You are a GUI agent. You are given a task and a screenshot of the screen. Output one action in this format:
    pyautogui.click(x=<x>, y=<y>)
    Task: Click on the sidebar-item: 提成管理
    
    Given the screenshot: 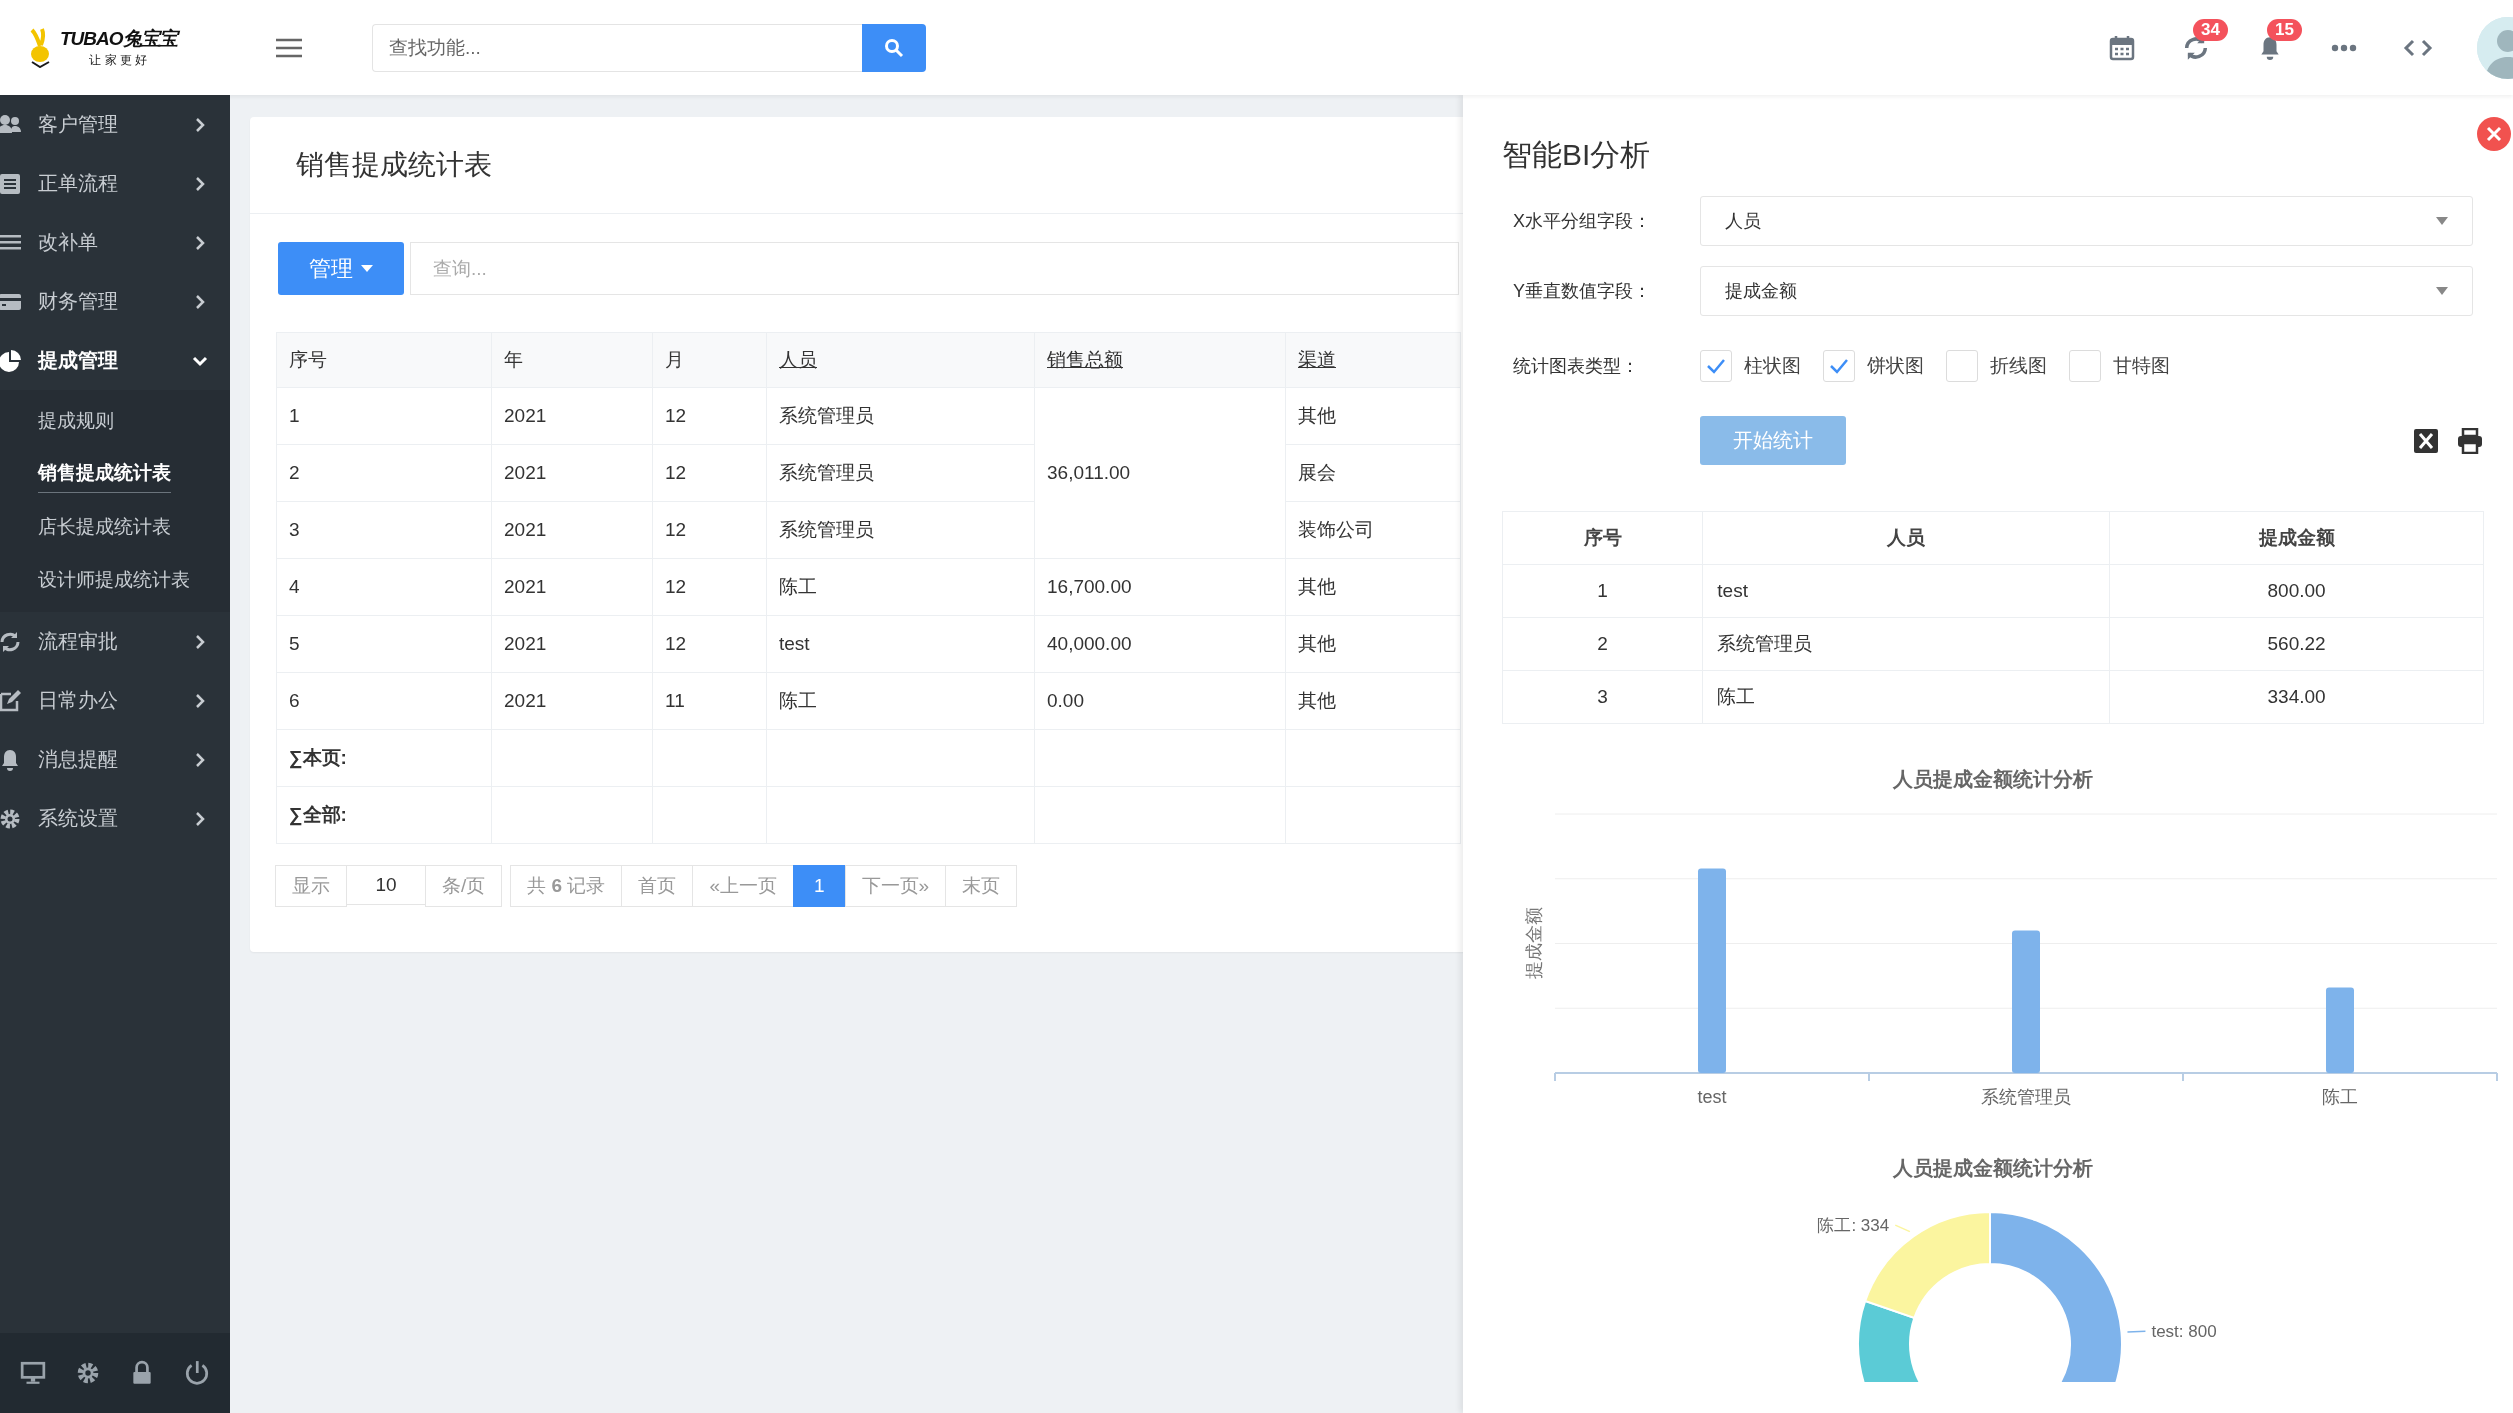 What is the action you would take?
    pyautogui.click(x=115, y=360)
    